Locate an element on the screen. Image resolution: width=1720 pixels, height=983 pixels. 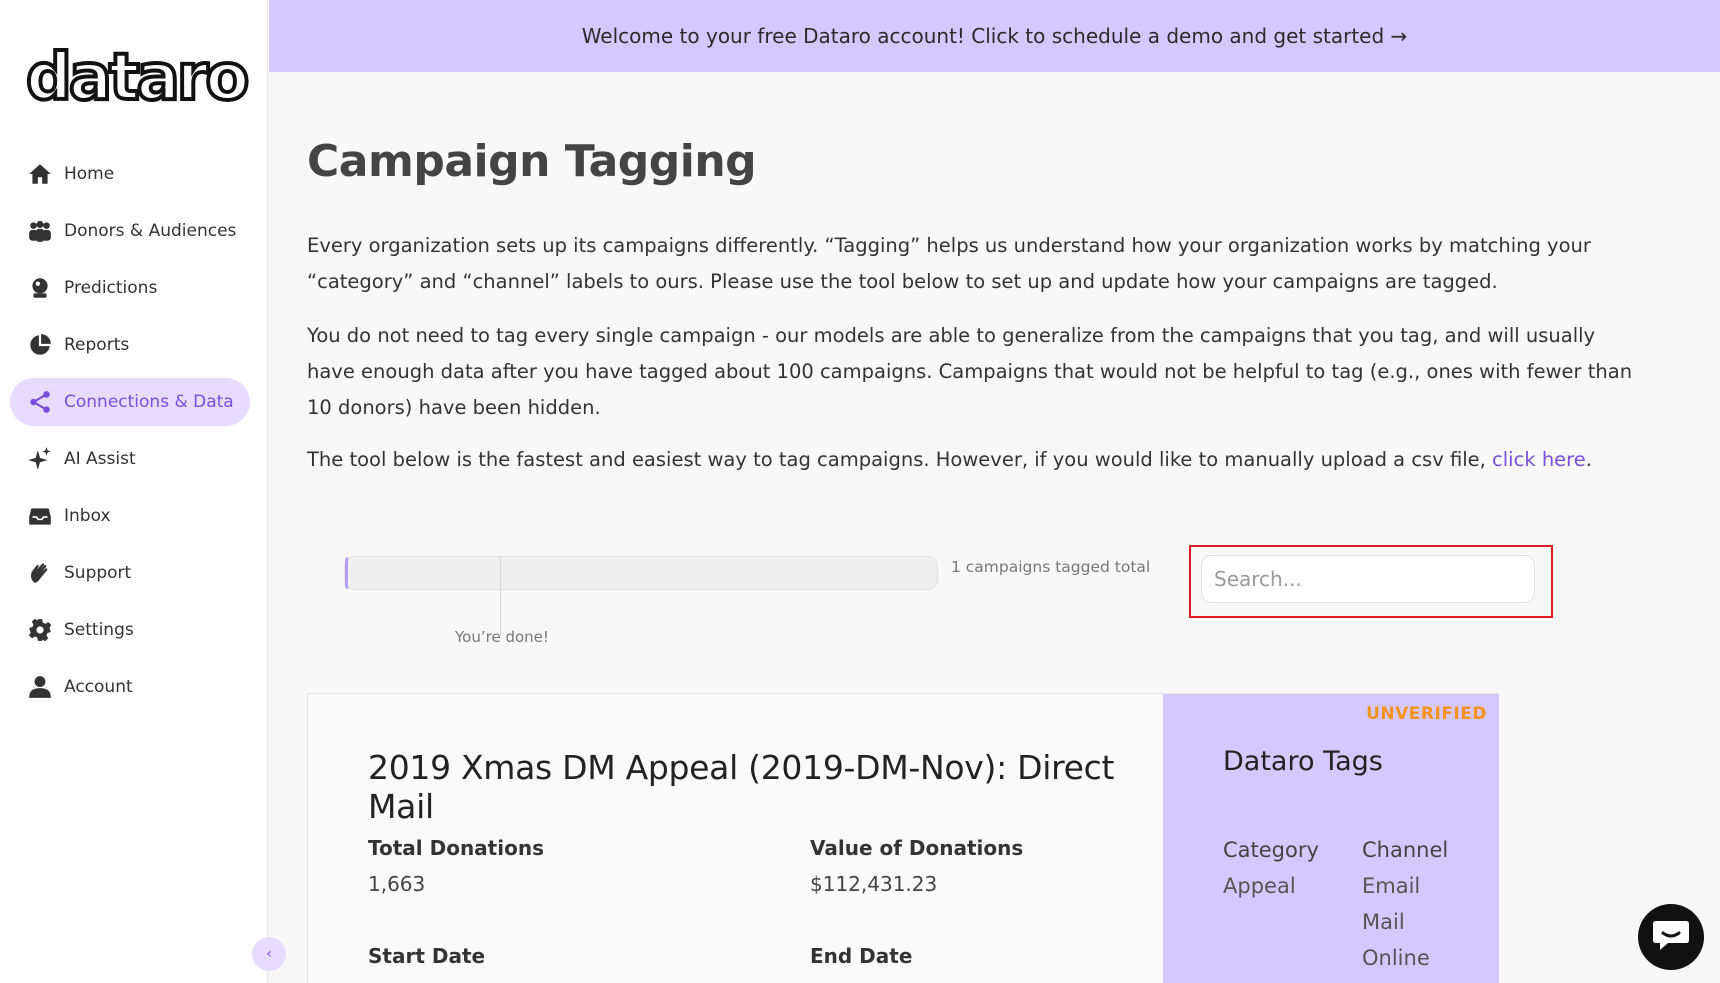
user-icon is located at coordinates (40, 687).